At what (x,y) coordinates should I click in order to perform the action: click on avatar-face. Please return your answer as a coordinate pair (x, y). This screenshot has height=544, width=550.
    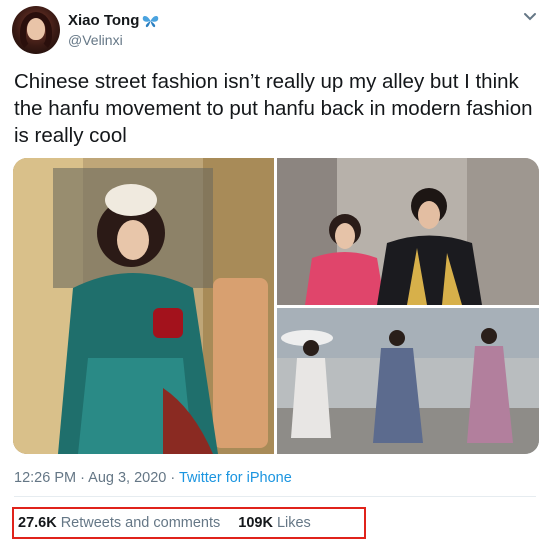
    Looking at the image, I should click on (36, 29).